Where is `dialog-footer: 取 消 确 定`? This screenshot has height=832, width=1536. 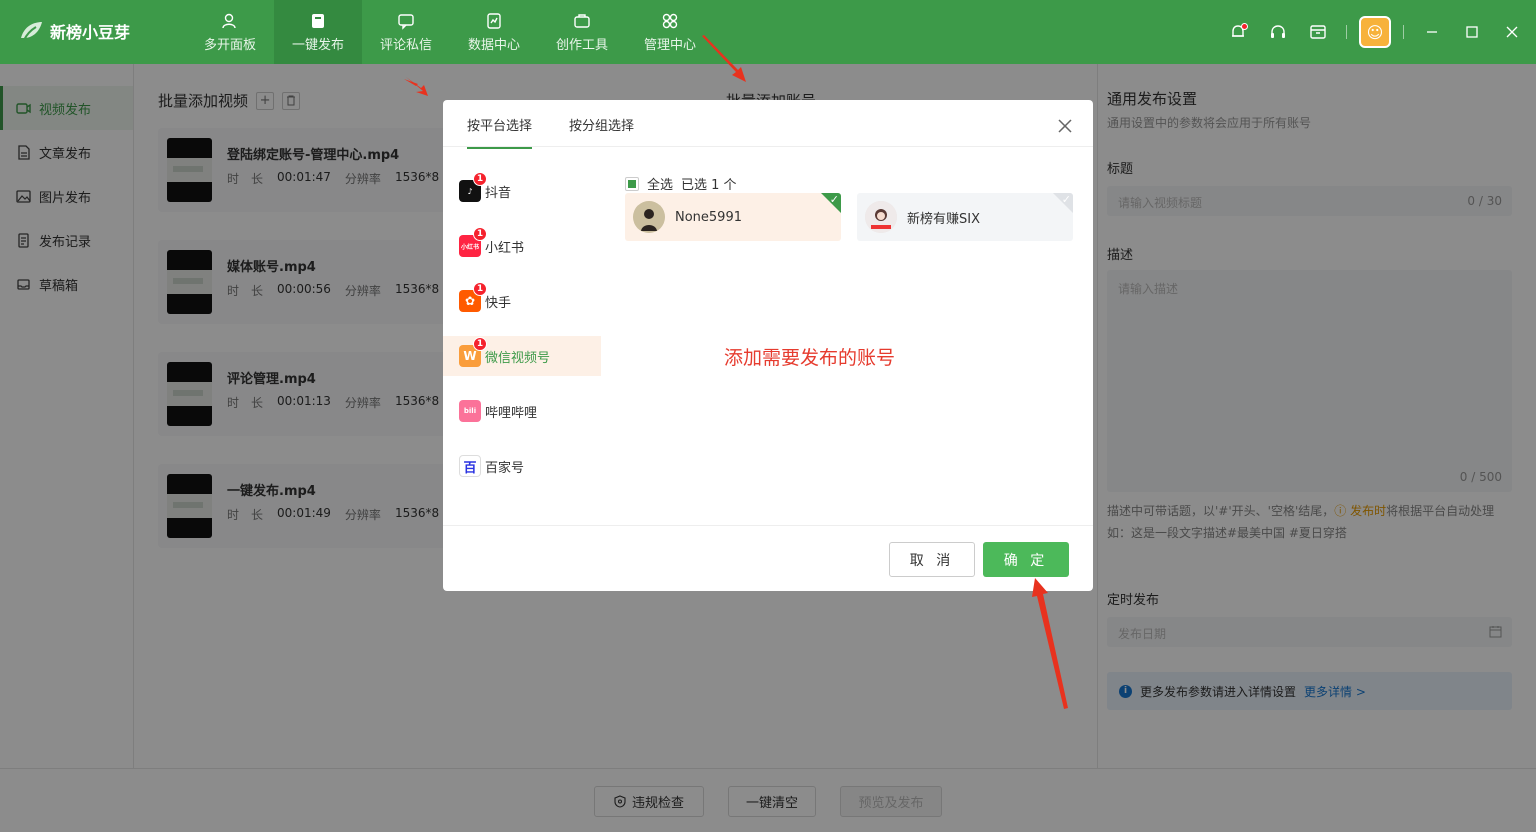
dialog-footer: 取 消 确 定 is located at coordinates (768, 558).